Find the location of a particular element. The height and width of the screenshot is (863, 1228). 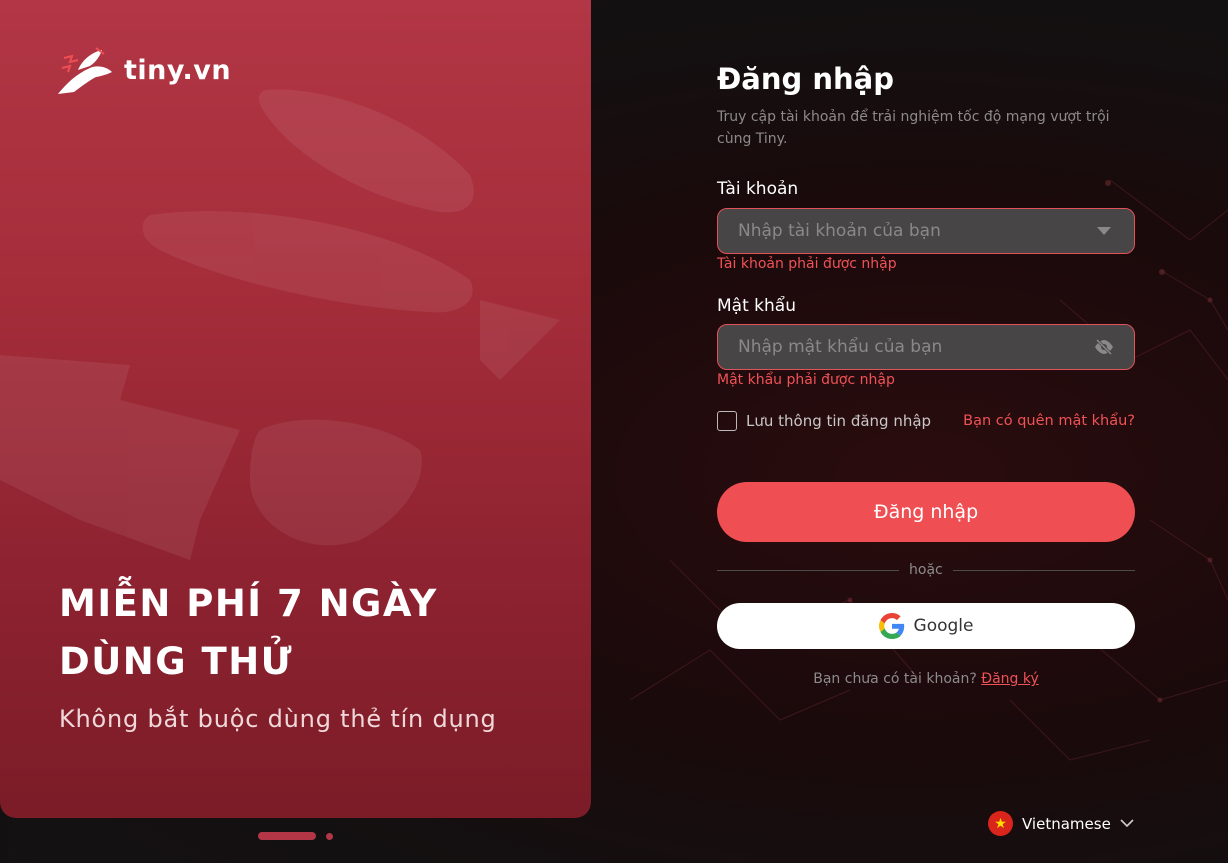

carousel-dot-active is located at coordinates (287, 836).